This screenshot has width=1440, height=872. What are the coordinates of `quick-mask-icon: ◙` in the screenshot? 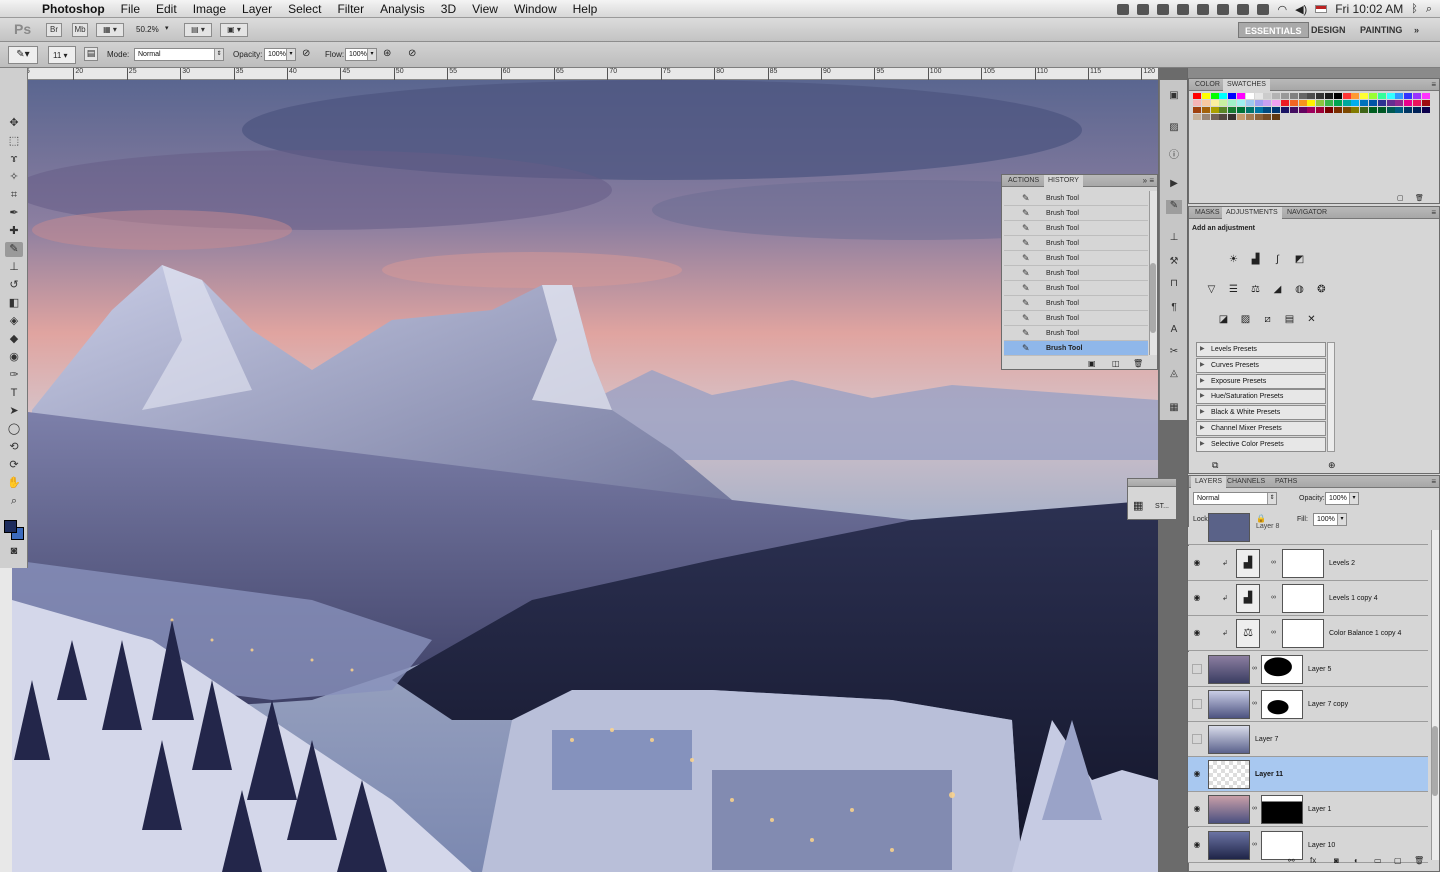 It's located at (14, 551).